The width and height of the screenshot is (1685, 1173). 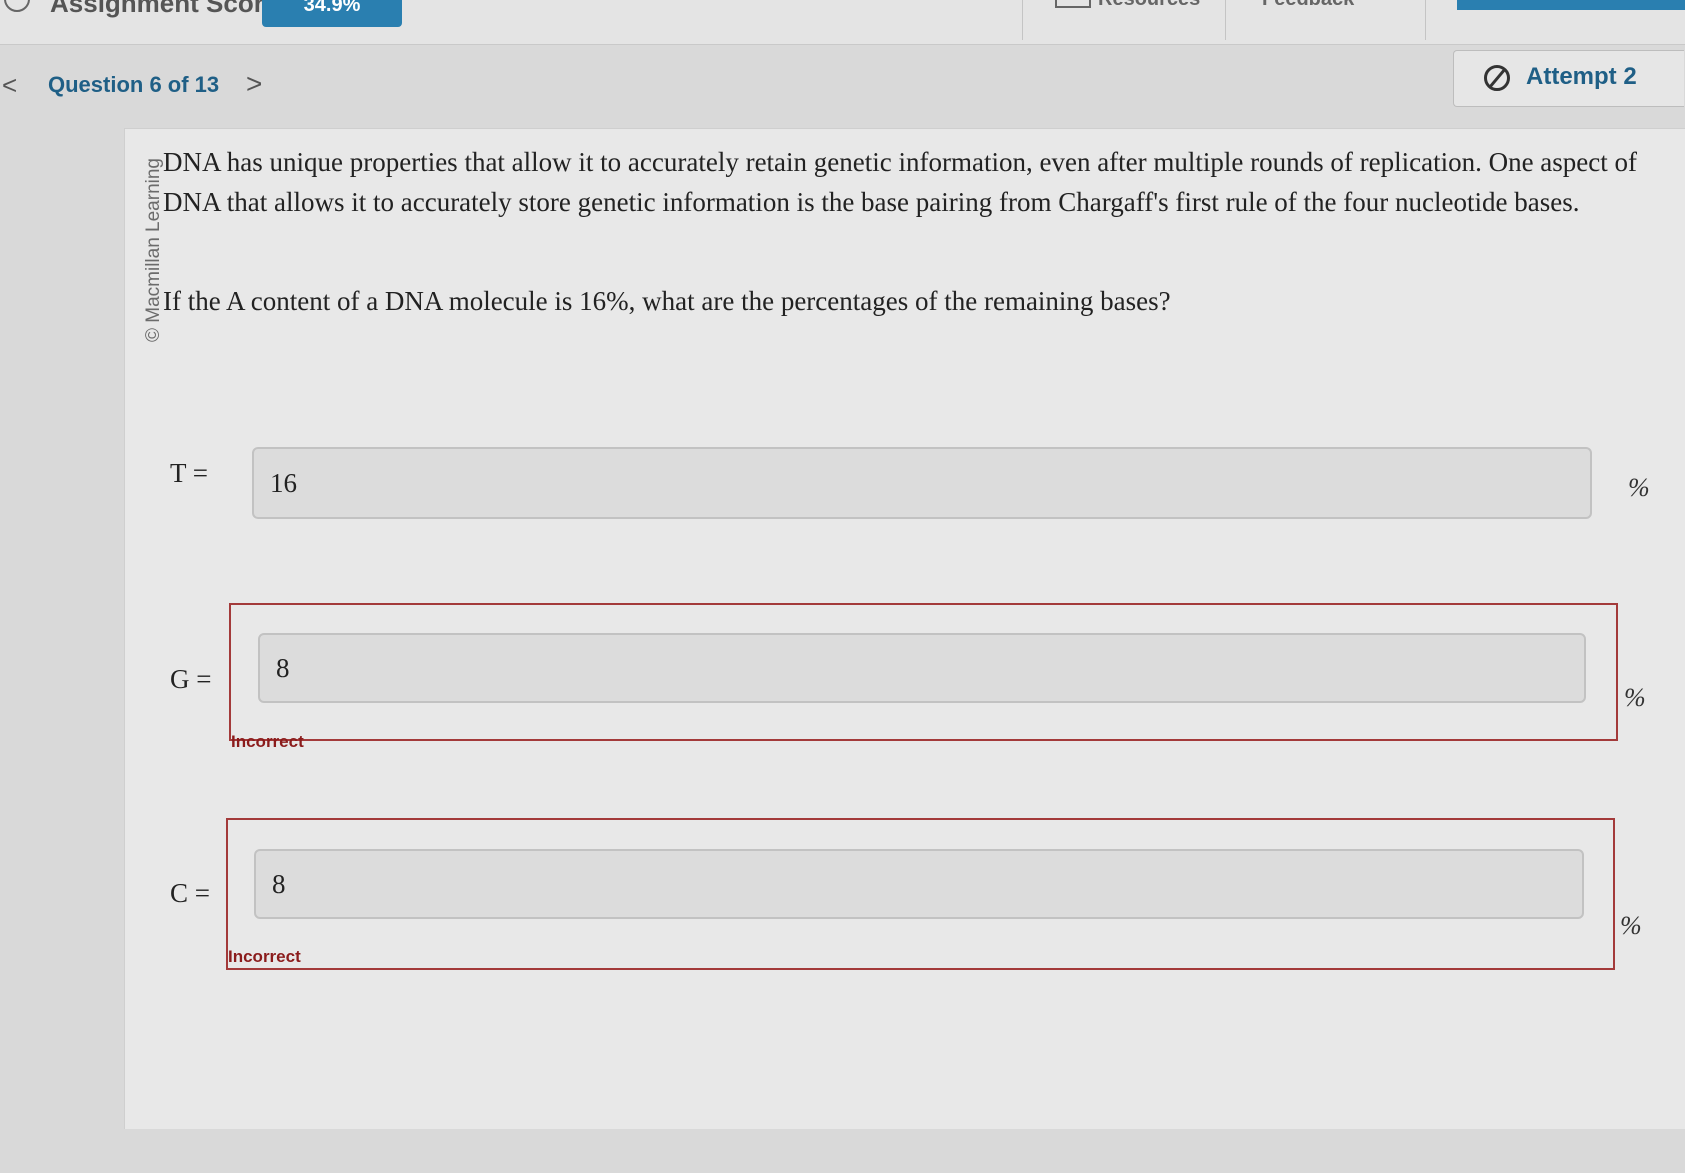 What do you see at coordinates (168, 9) in the screenshot?
I see `assignment-score-label: Assignment Score:` at bounding box center [168, 9].